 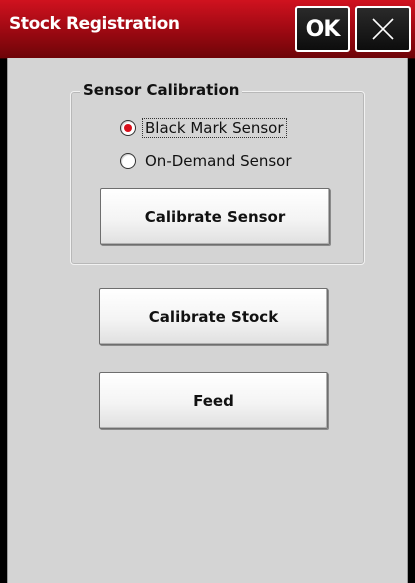 I want to click on feed-label: Feed, so click(x=213, y=400).